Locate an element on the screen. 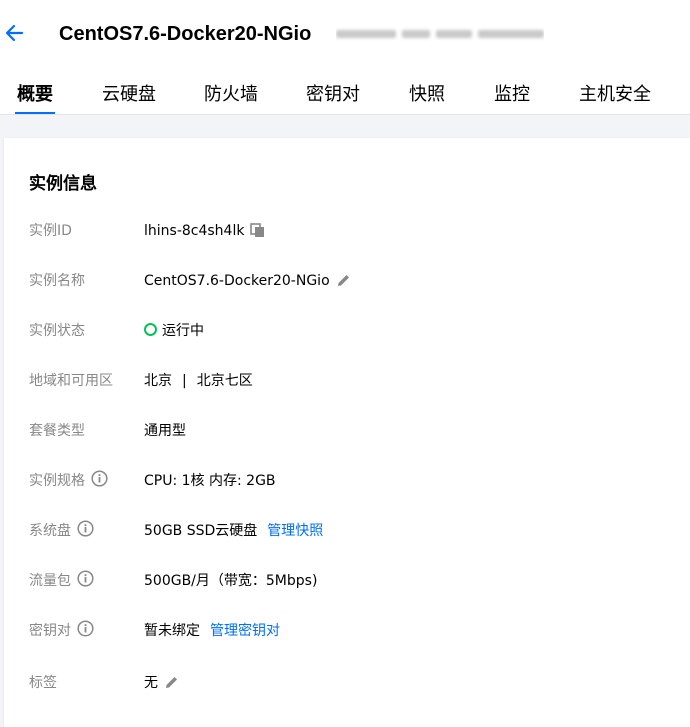 The width and height of the screenshot is (690, 727). bundle-type-value: 通用型 is located at coordinates (165, 431).